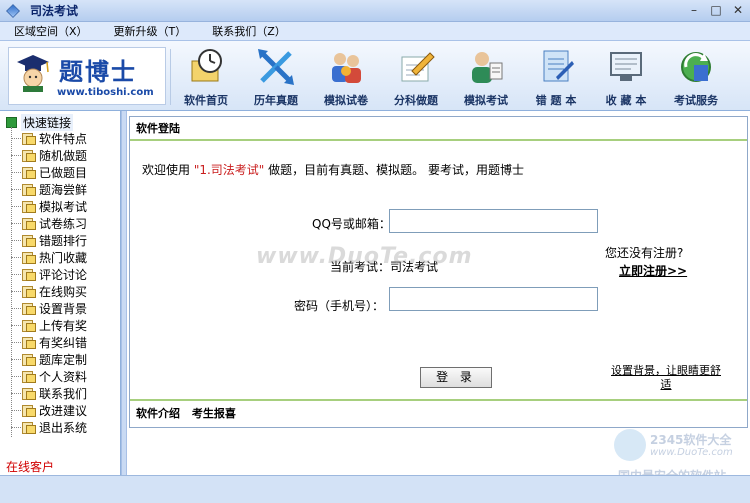  Describe the element at coordinates (229, 170) in the screenshot. I see `exam-name-highlight: "1.司法考试"` at that location.